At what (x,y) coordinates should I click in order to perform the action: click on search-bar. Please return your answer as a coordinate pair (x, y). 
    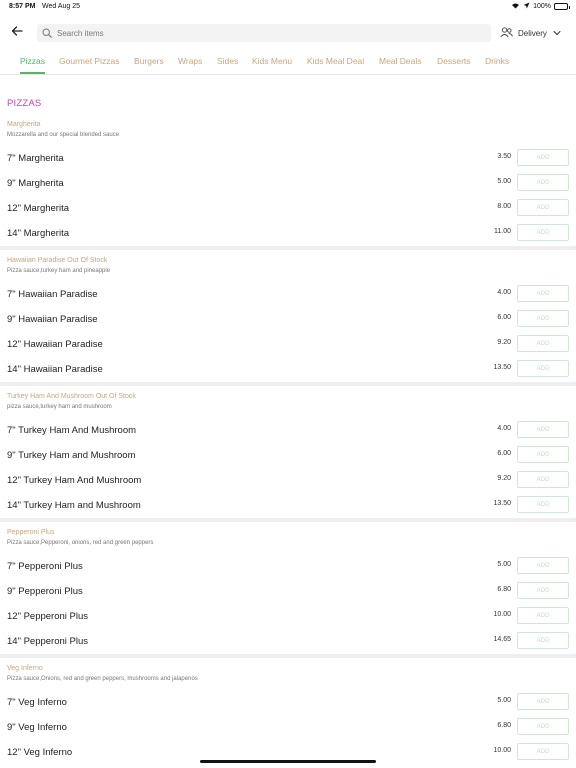
    Looking at the image, I should click on (264, 33).